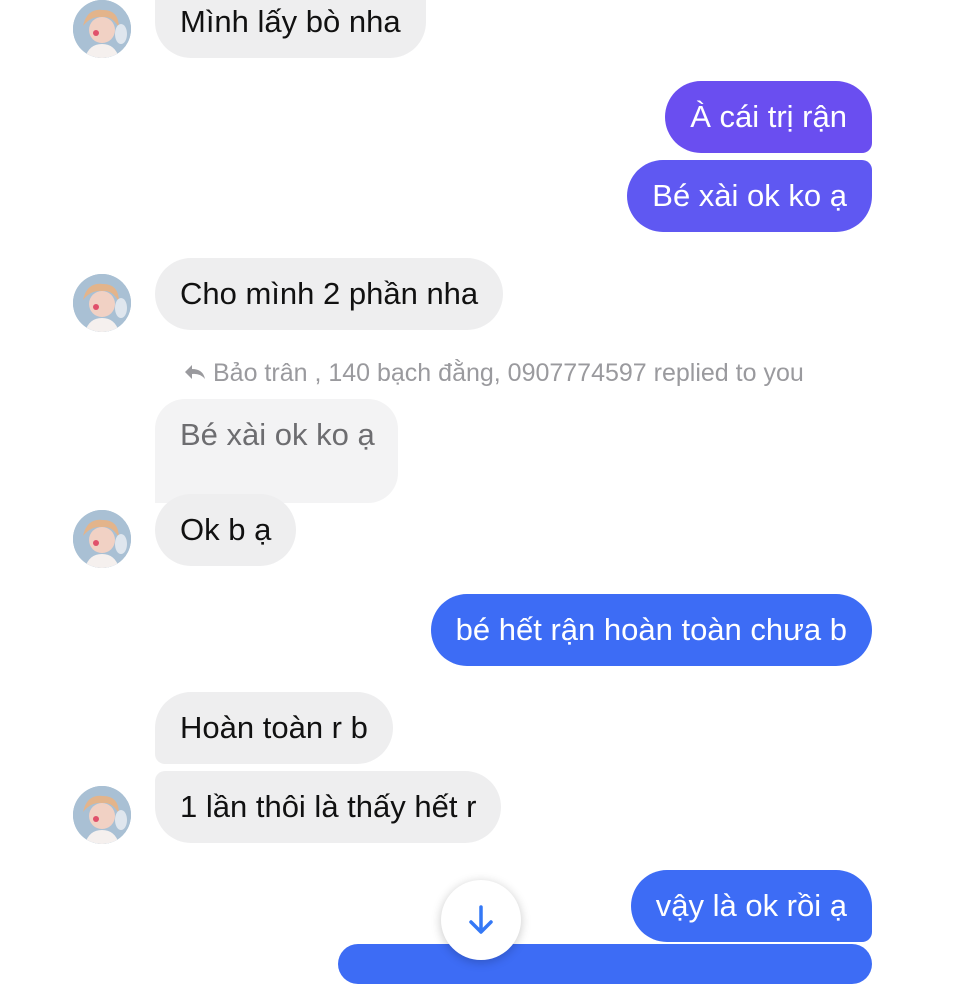 This screenshot has width=960, height=984. I want to click on outgoing-message: À cái trị rận, so click(768, 117).